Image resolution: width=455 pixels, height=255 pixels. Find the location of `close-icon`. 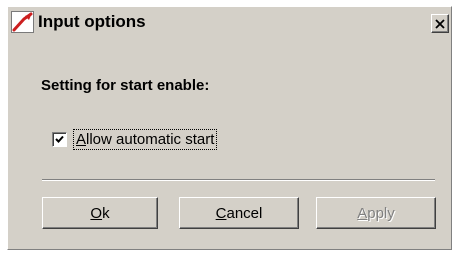

close-icon is located at coordinates (440, 23).